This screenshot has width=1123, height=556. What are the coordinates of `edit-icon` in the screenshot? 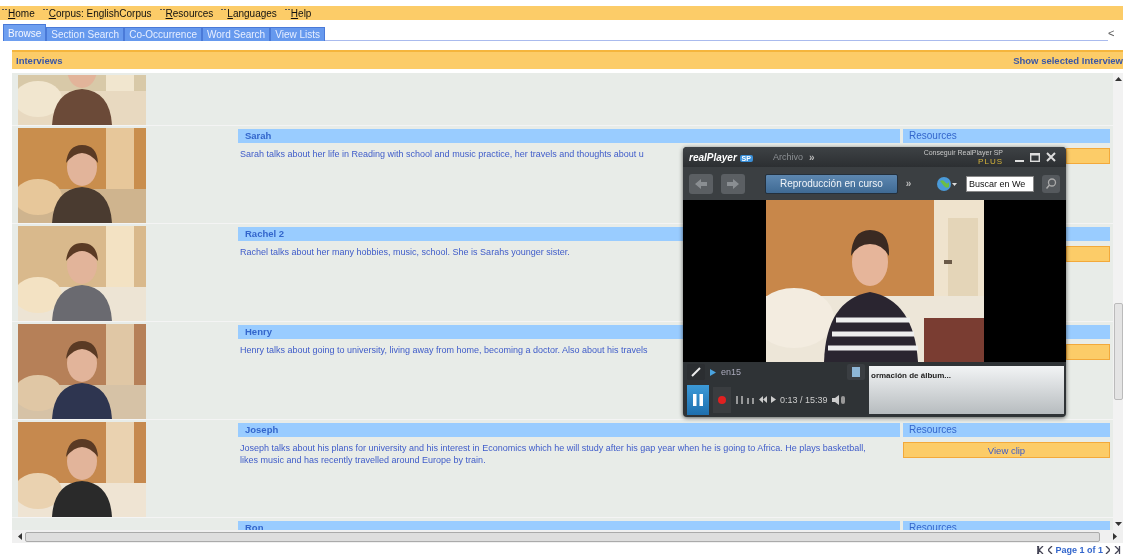 It's located at (696, 372).